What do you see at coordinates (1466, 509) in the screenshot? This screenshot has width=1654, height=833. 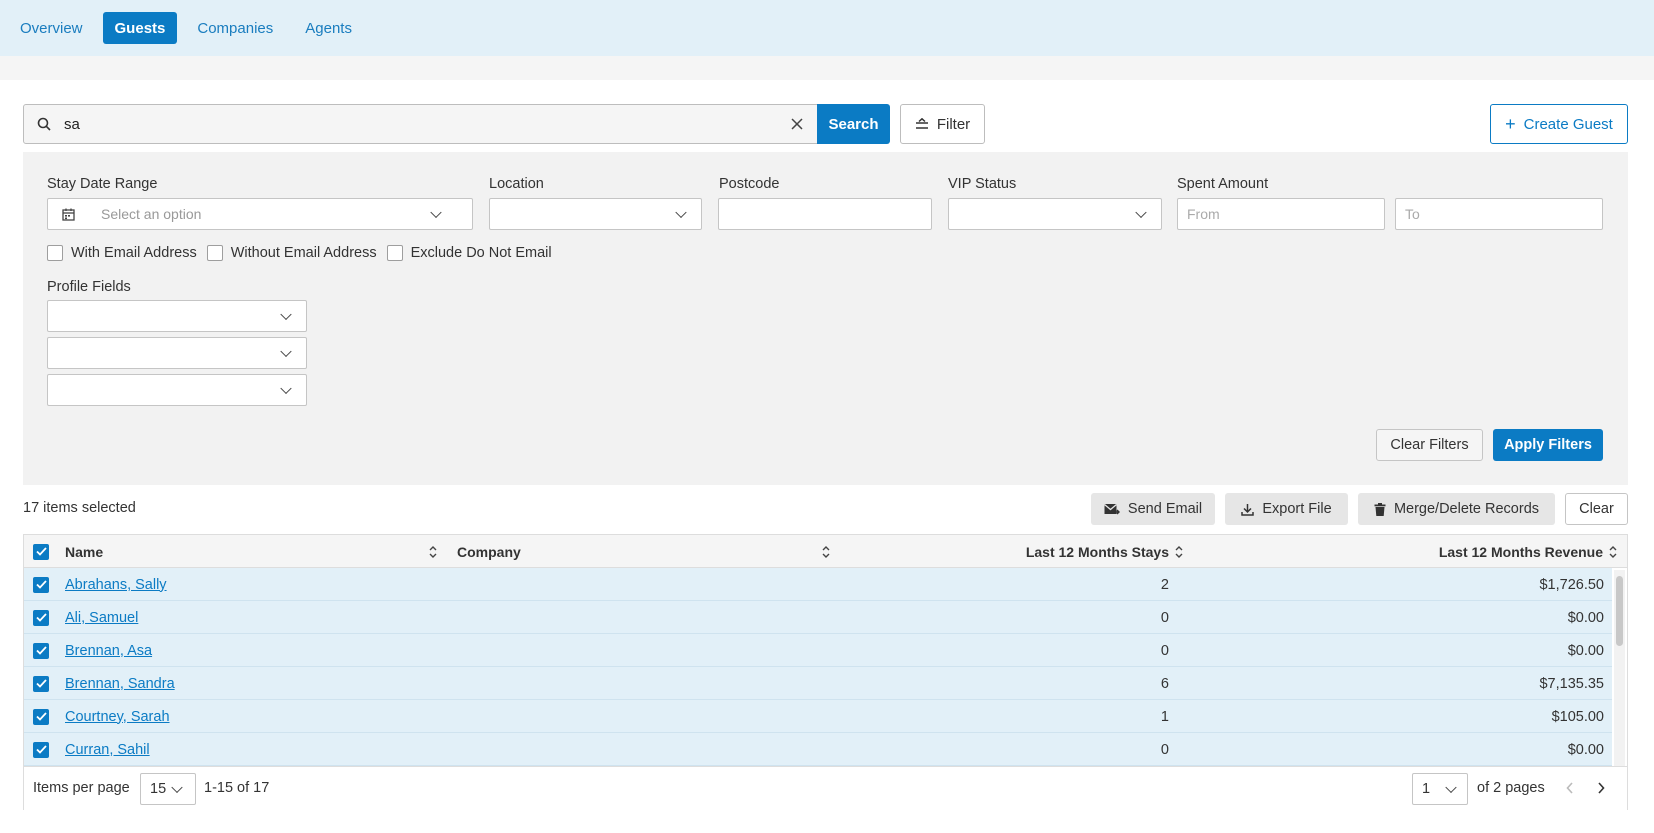 I see `merge-delete-label: Merge/Delete Records` at bounding box center [1466, 509].